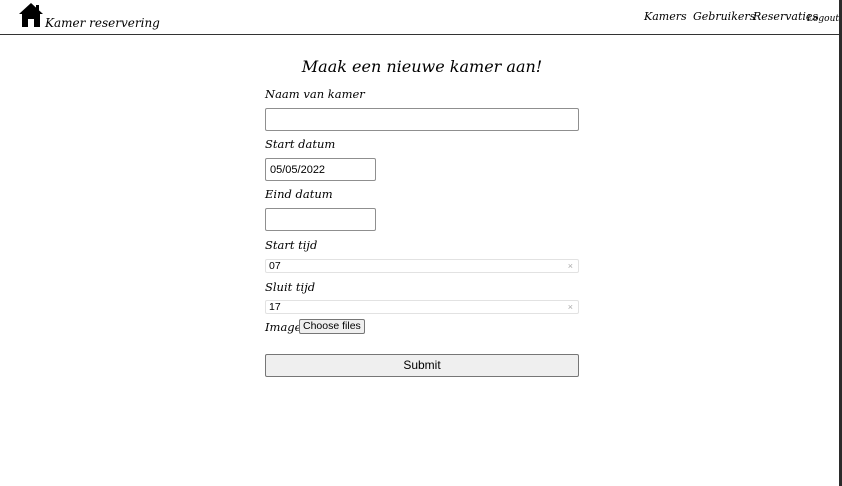 This screenshot has height=486, width=842. What do you see at coordinates (290, 287) in the screenshot?
I see `close-time-label: Sluit tijd` at bounding box center [290, 287].